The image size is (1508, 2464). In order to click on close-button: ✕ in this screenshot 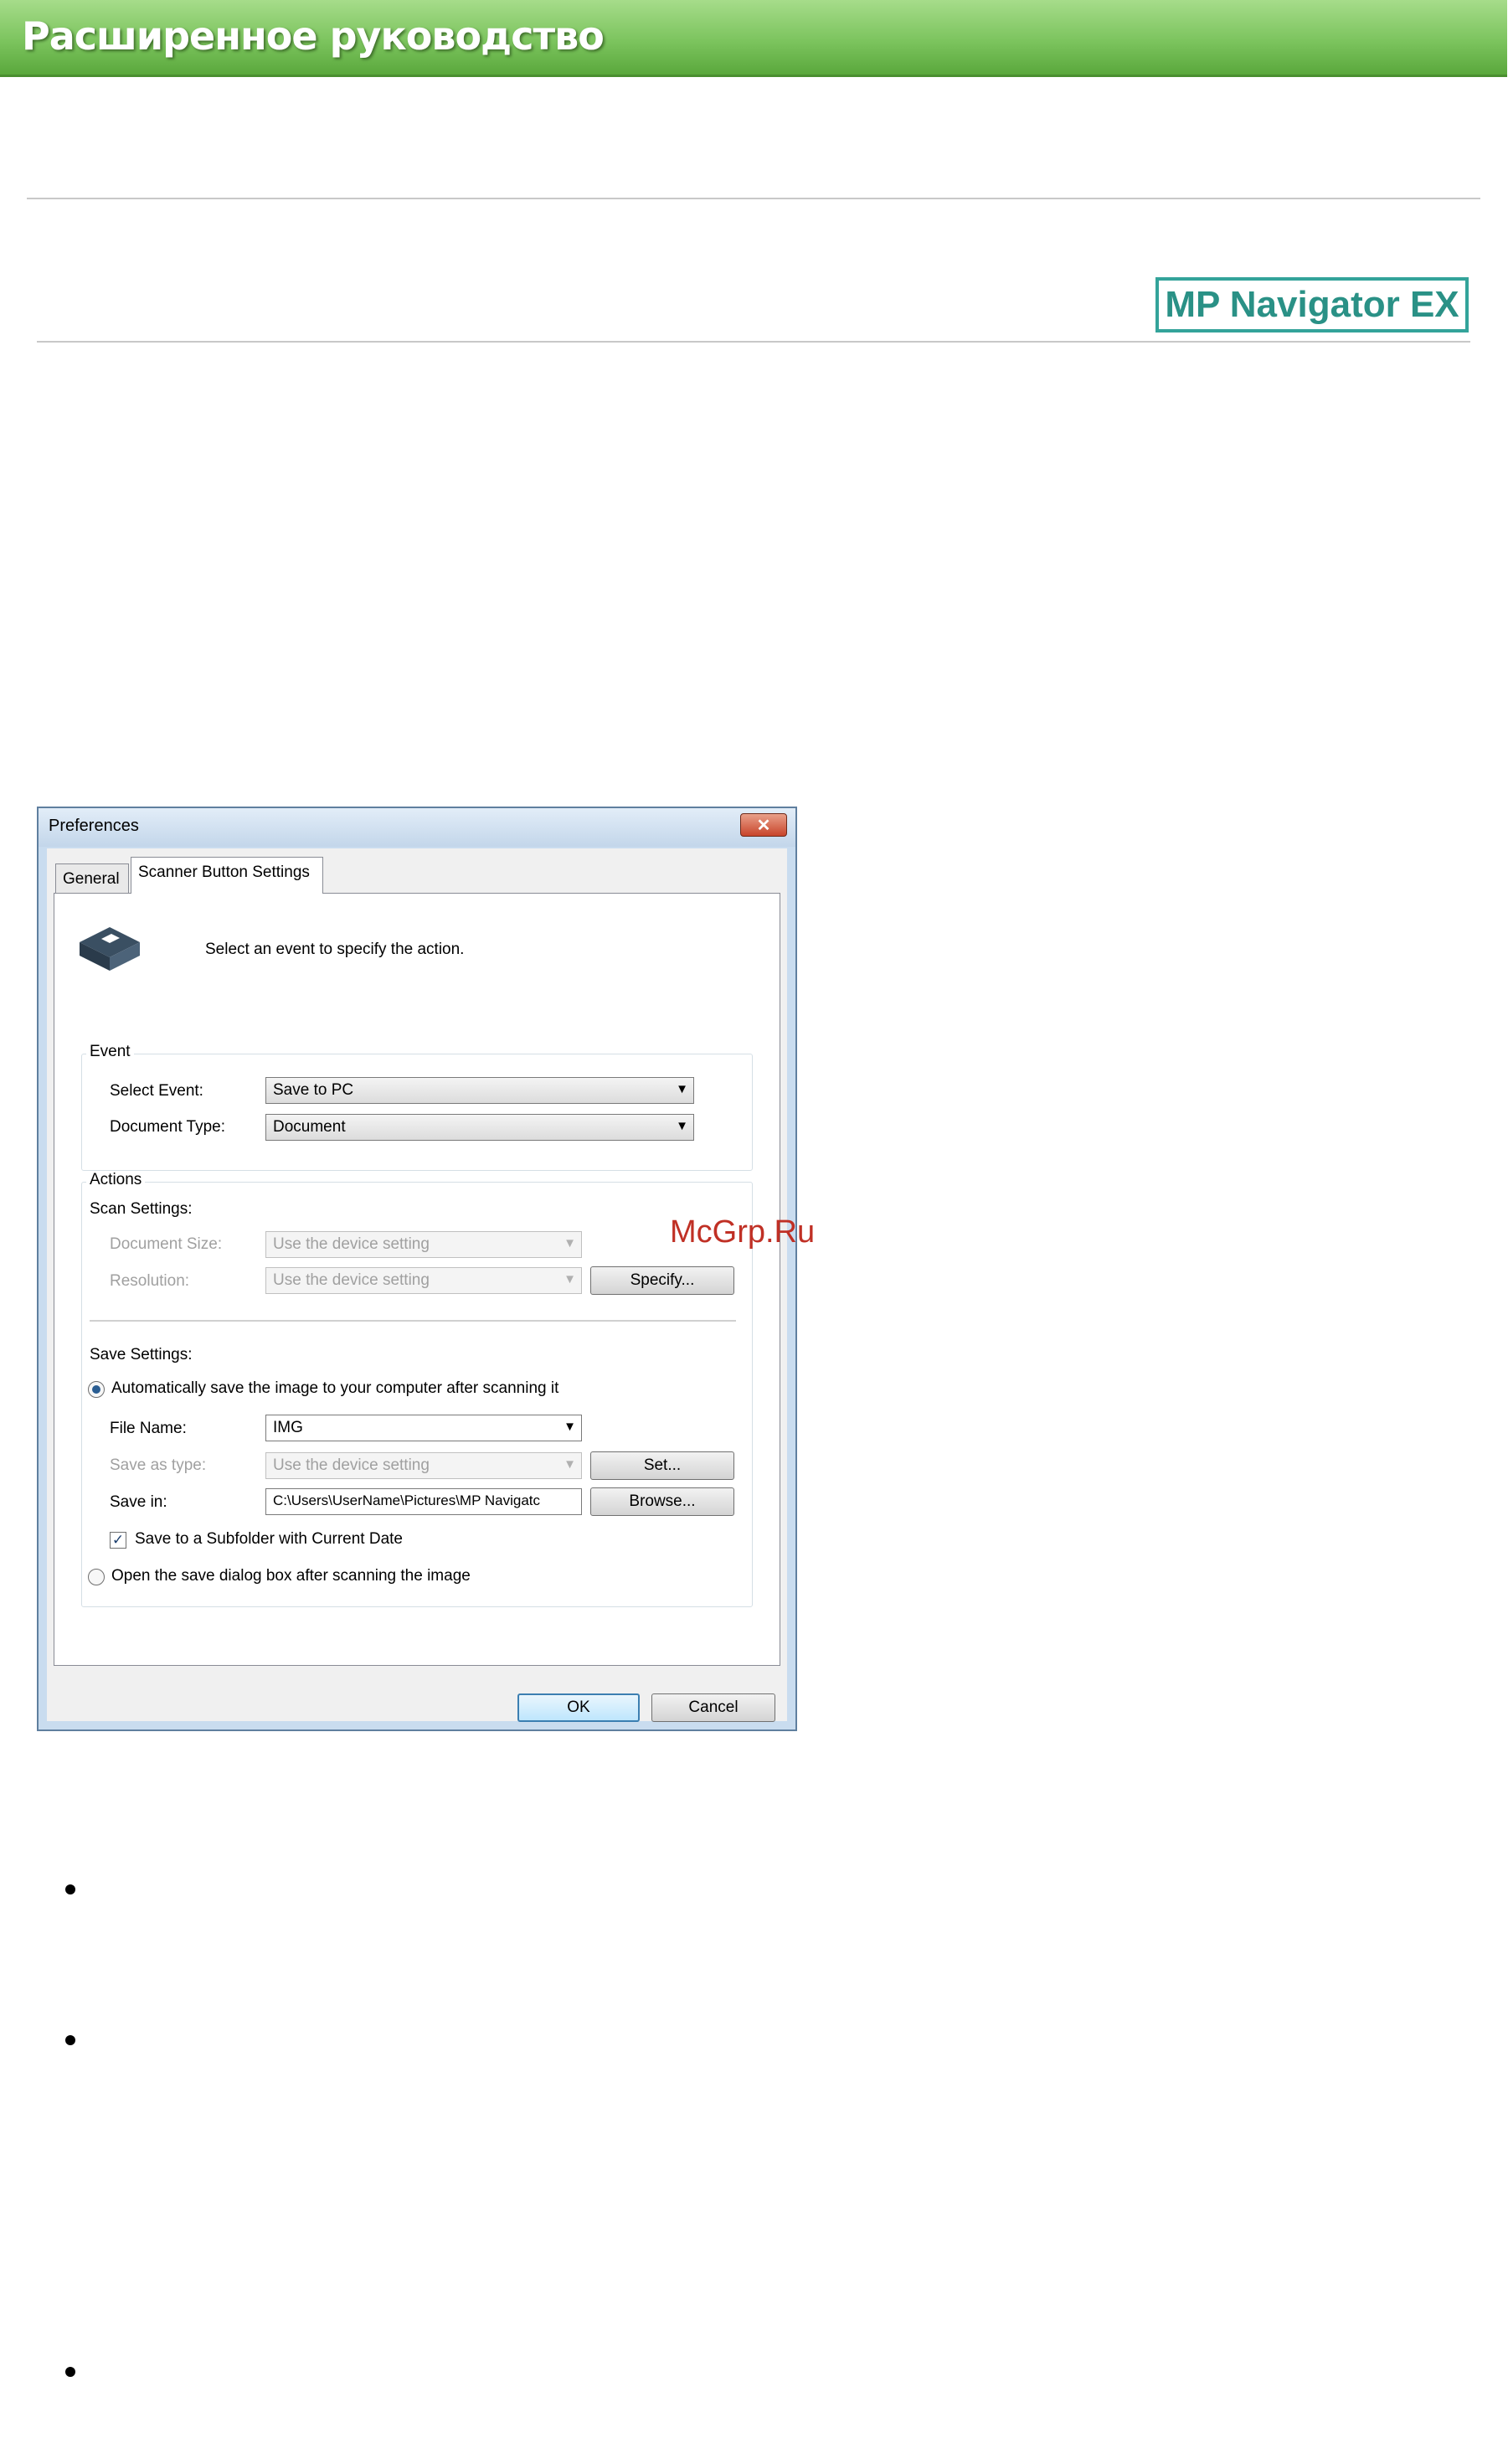, I will do `click(763, 825)`.